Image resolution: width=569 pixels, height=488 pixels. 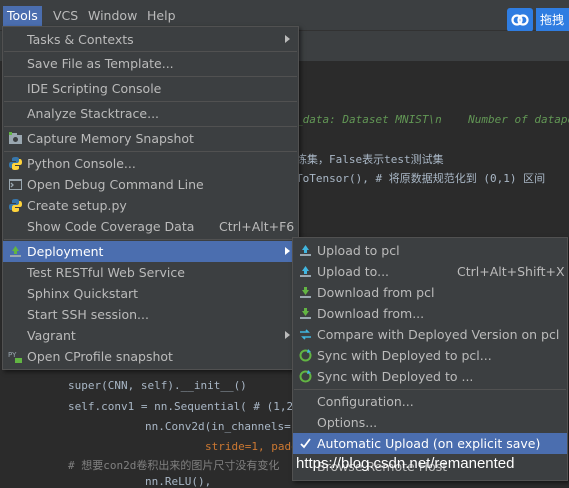 I want to click on code-line: nn.ReLU(),, so click(x=178, y=481).